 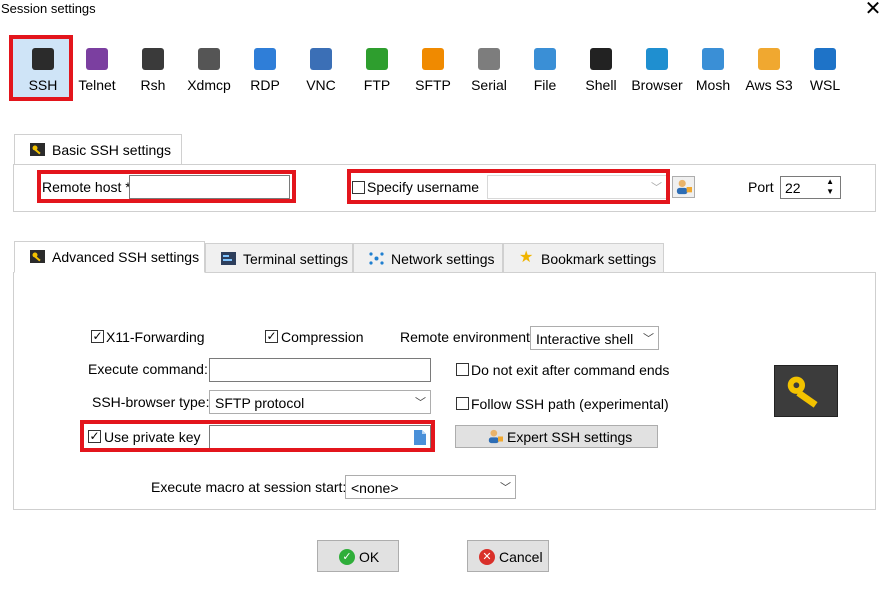 What do you see at coordinates (209, 85) in the screenshot?
I see `session-type-label: Xdmcp` at bounding box center [209, 85].